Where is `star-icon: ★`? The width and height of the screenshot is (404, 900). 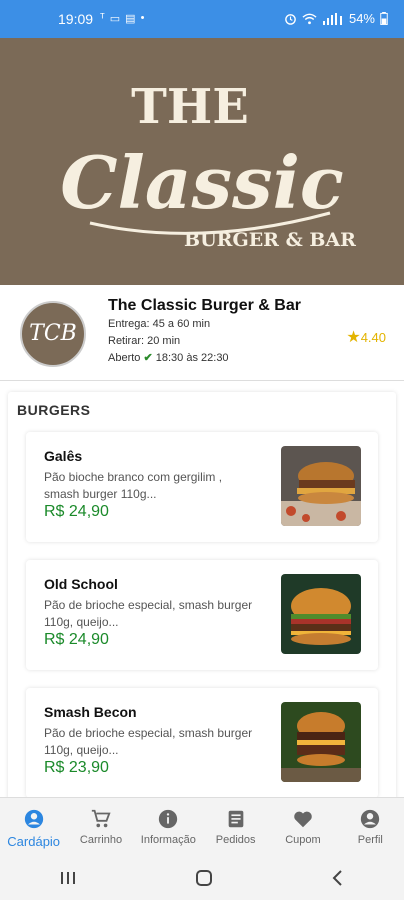 star-icon: ★ is located at coordinates (353, 337).